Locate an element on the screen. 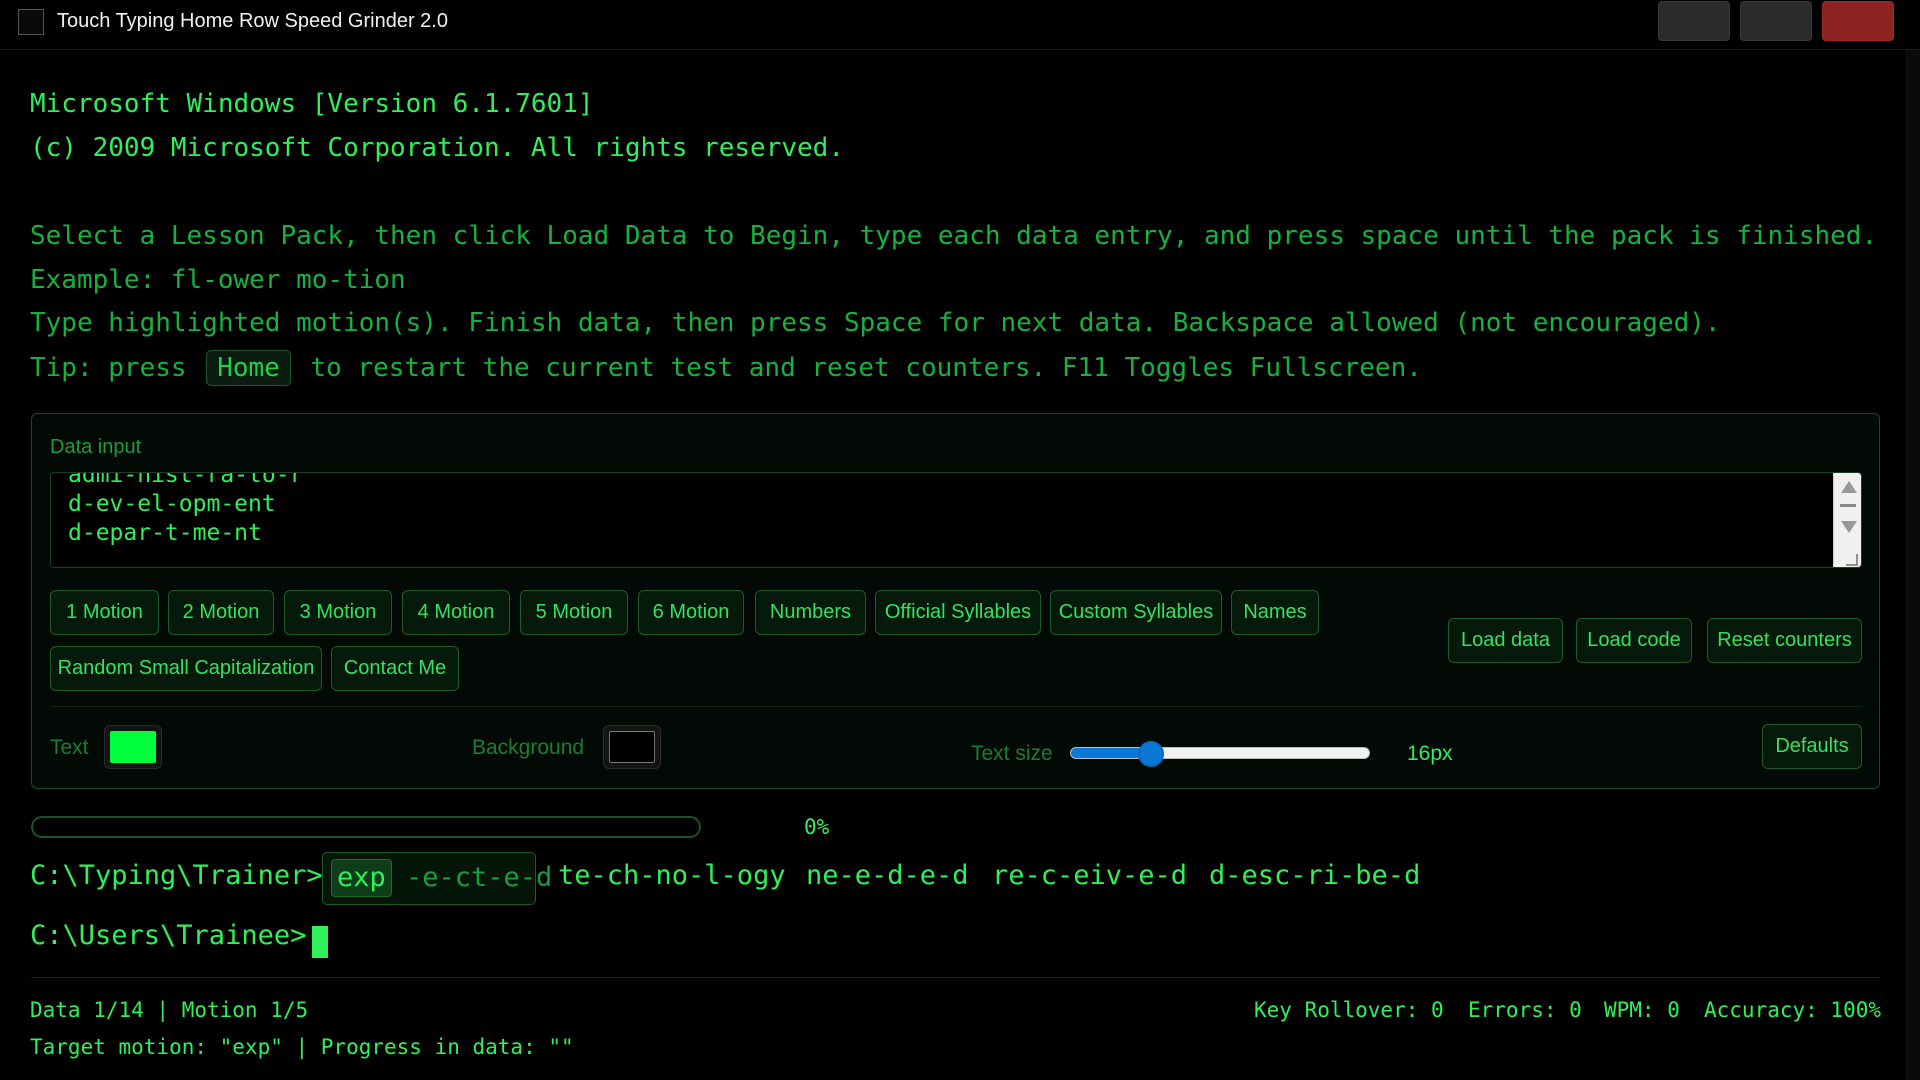  current-word-remainder: -e-ct-e-d is located at coordinates (479, 877).